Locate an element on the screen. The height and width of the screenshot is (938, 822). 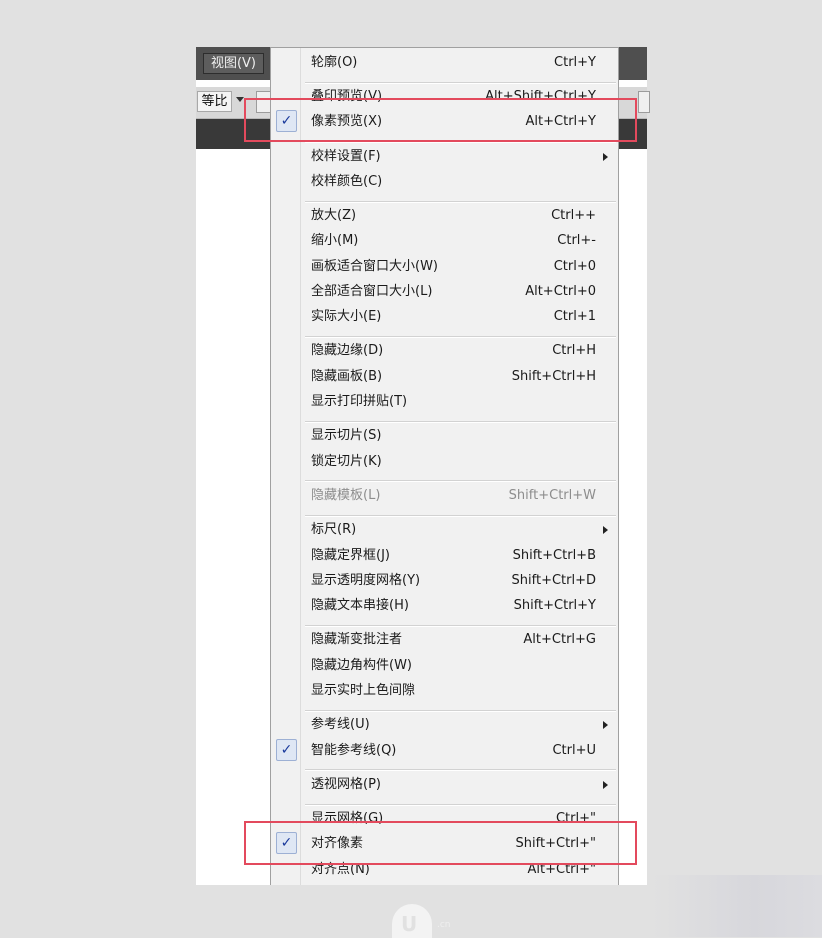
menu-item: 轮廓(O) Ctrl+Y is located at coordinates (444, 63).